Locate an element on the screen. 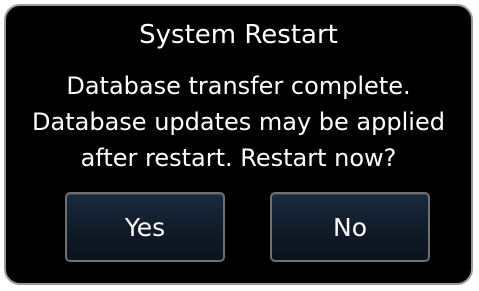 This screenshot has width=479, height=291. message-line: Database transfer complete. is located at coordinates (238, 86).